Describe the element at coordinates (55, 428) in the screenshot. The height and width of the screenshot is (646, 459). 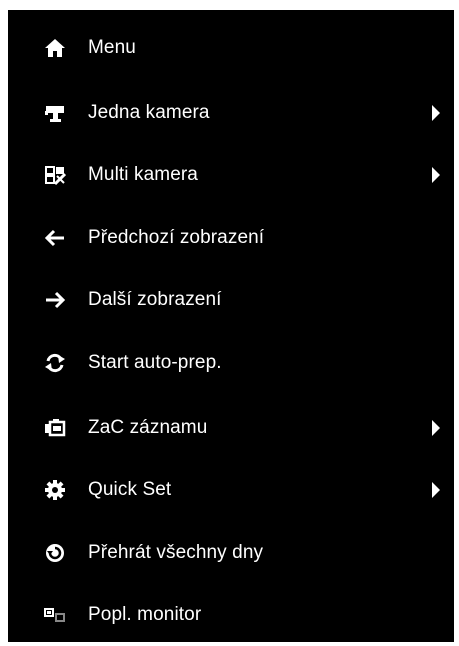
I see `record-camera-icon` at that location.